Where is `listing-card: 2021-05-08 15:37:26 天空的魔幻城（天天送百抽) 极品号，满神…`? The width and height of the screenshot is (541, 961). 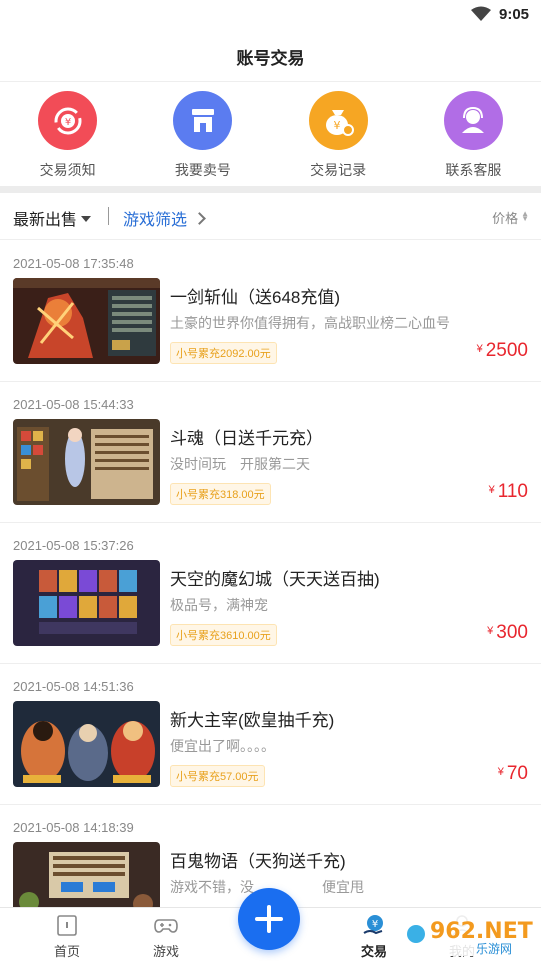
listing-card: 2021-05-08 15:37:26 天空的魔幻城（天天送百抽) 极品号，满神… is located at coordinates (270, 593).